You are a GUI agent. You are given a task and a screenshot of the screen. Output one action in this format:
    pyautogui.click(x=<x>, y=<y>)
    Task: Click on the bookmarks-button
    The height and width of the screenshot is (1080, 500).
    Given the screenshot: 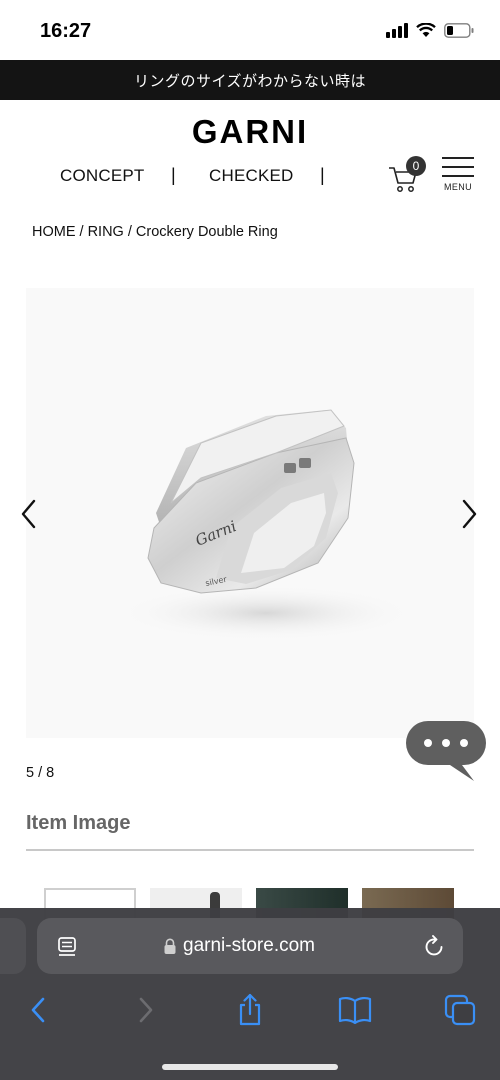 What is the action you would take?
    pyautogui.click(x=355, y=1010)
    